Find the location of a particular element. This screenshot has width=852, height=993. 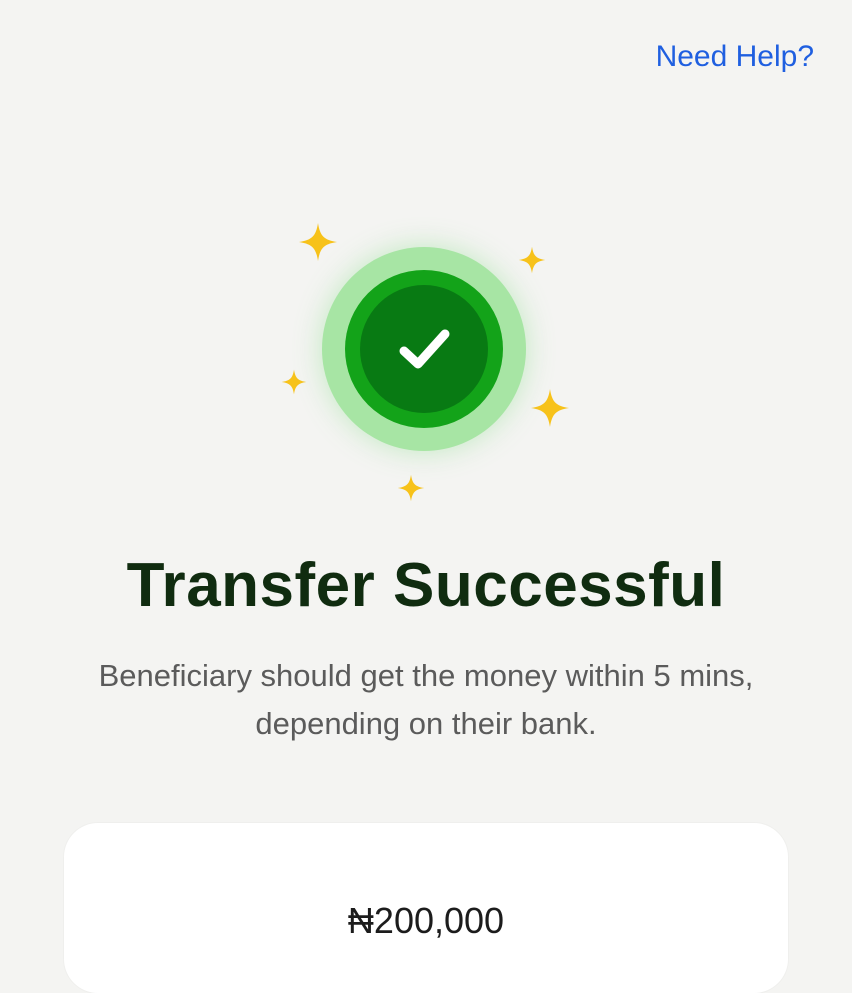

need-help-link: Need Help? is located at coordinates (735, 57).